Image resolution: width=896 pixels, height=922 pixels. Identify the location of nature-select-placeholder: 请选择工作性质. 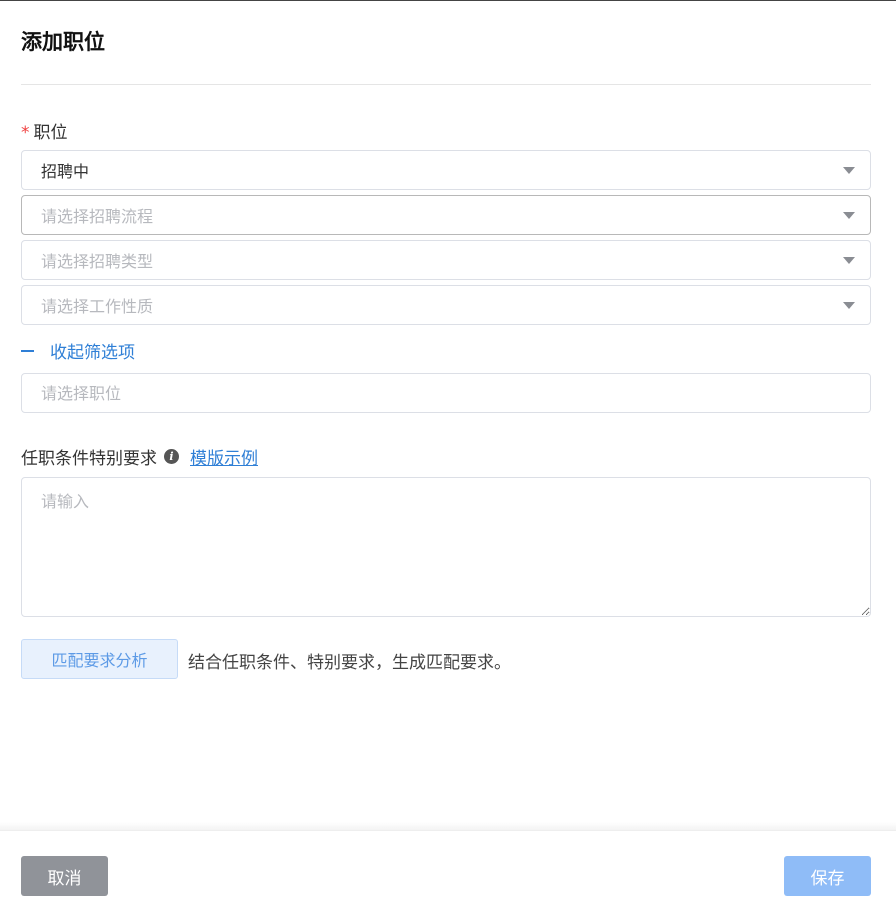
(97, 306).